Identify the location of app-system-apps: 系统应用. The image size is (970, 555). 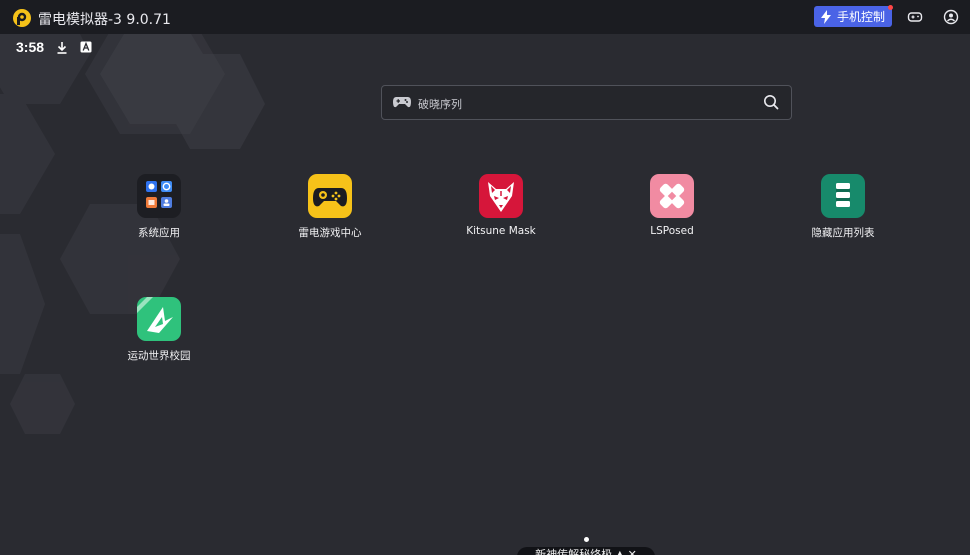
(159, 207).